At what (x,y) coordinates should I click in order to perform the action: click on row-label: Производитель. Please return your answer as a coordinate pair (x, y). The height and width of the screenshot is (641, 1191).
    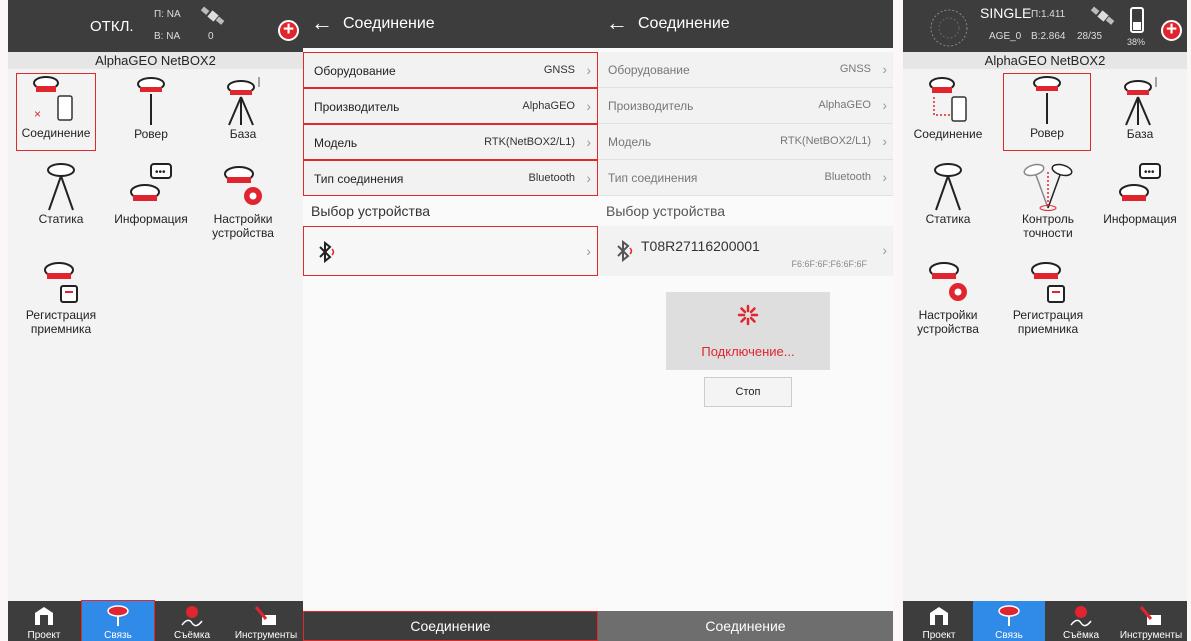
    Looking at the image, I should click on (651, 106).